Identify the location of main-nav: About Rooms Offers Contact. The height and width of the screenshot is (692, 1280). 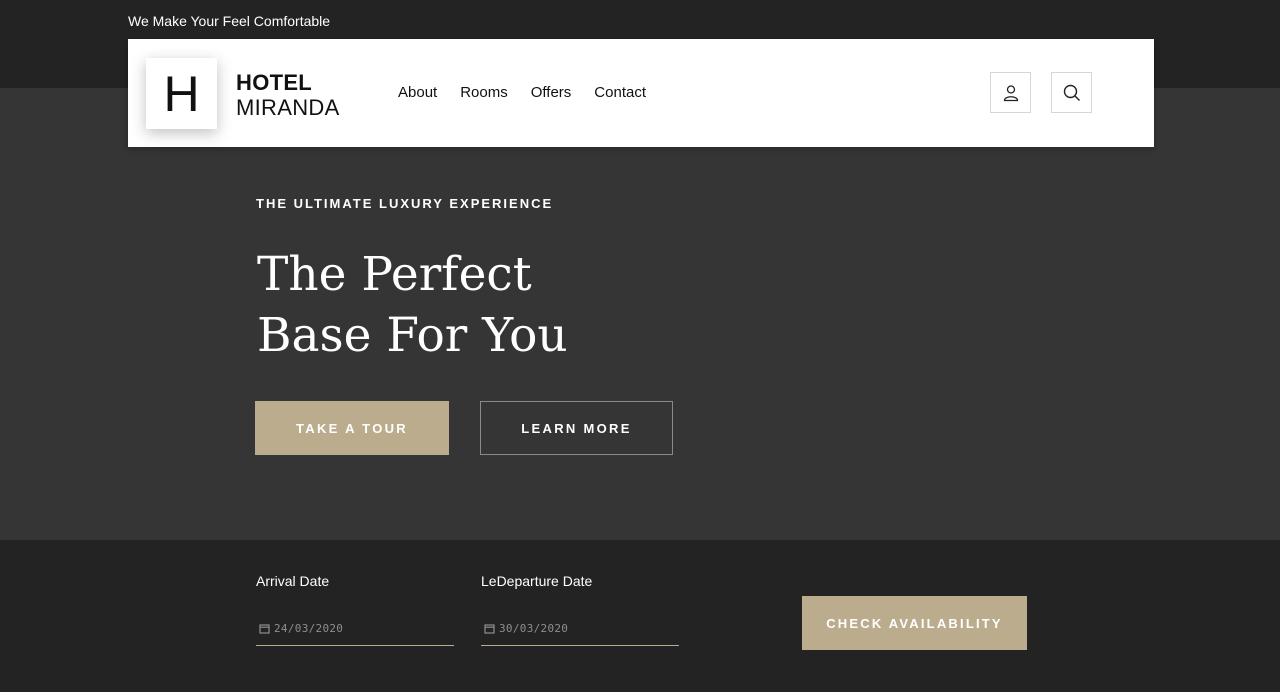
(533, 92).